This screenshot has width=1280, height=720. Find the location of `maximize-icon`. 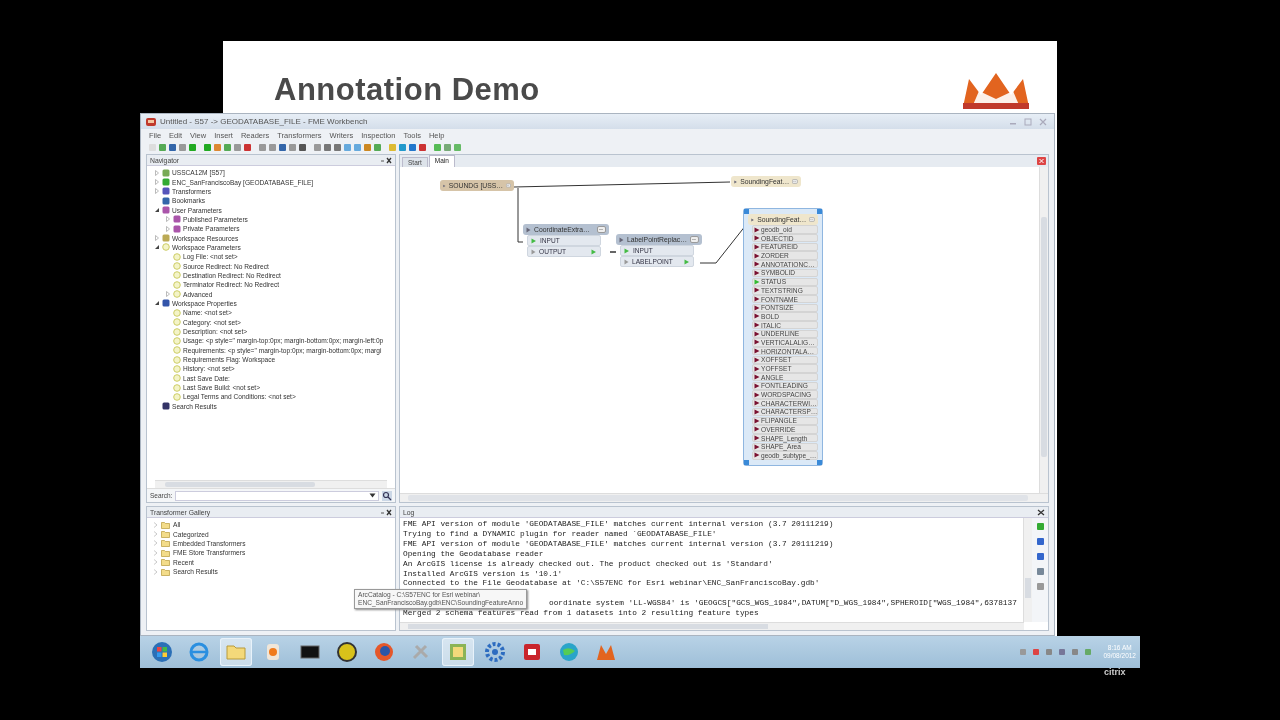

maximize-icon is located at coordinates (1028, 121).